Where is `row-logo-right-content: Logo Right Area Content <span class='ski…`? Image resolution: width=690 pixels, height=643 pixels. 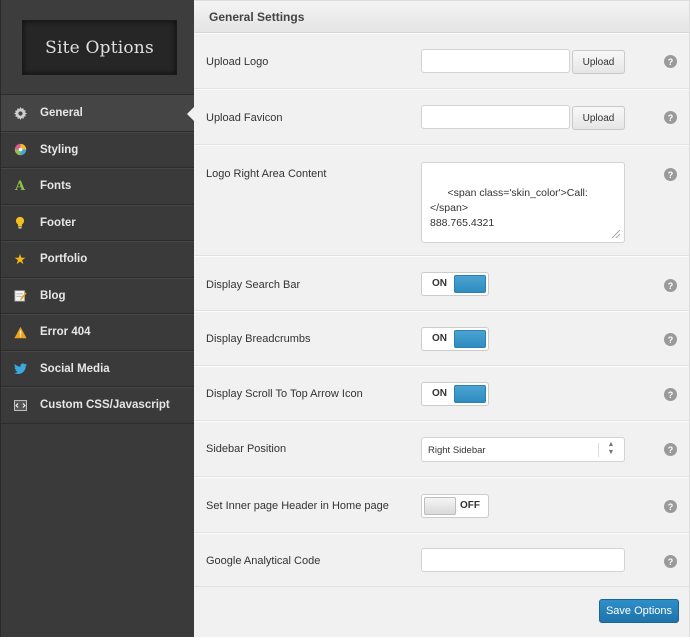
row-logo-right-content: Logo Right Area Content <span class='ski… is located at coordinates (441, 200).